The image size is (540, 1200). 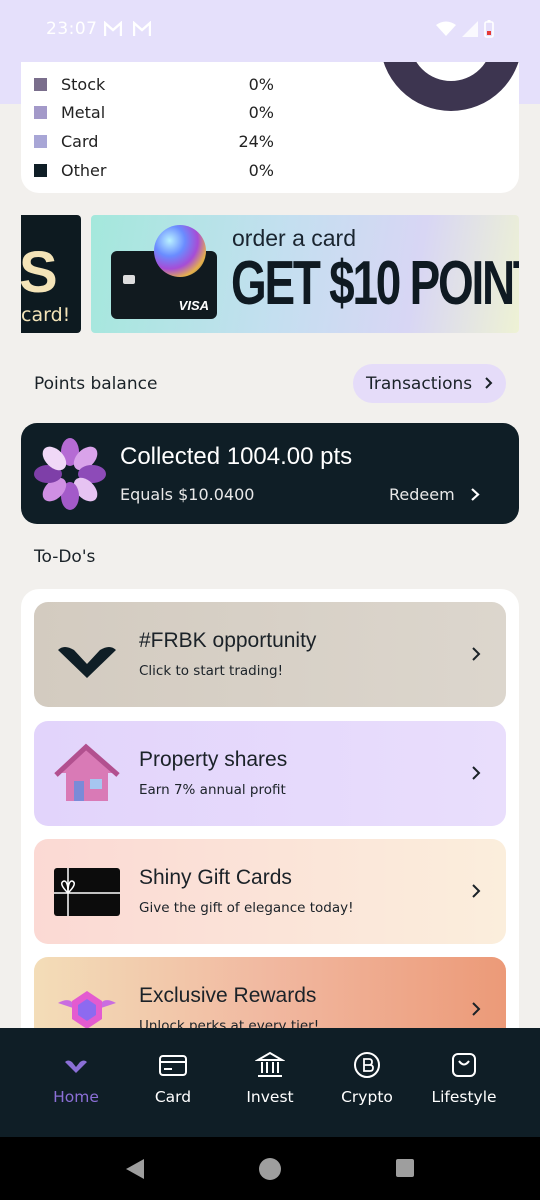 What do you see at coordinates (270, 31) in the screenshot?
I see `status-bar: 23:07` at bounding box center [270, 31].